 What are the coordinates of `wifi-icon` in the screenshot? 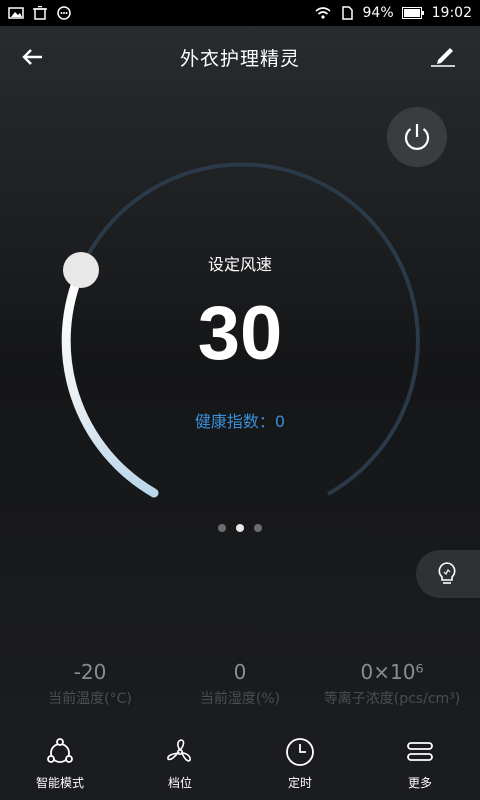 It's located at (322, 13).